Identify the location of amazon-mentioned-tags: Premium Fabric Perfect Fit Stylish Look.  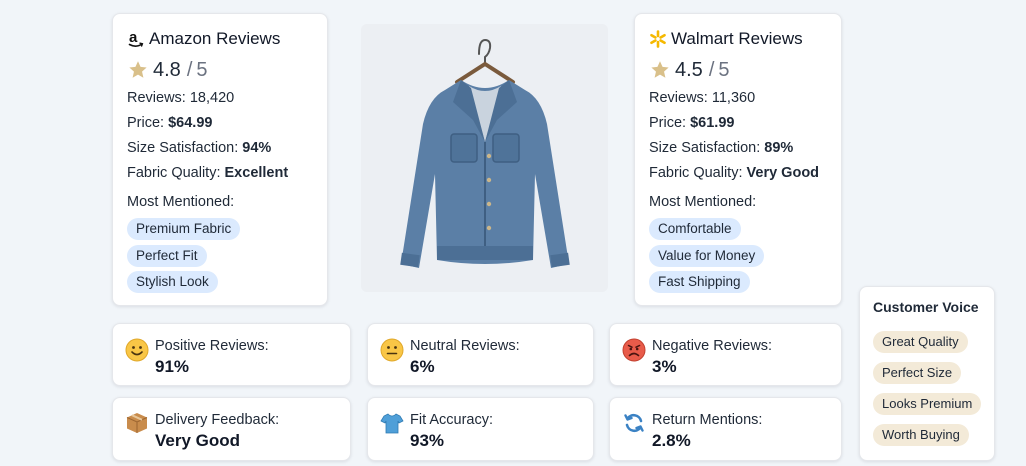
(220, 258).